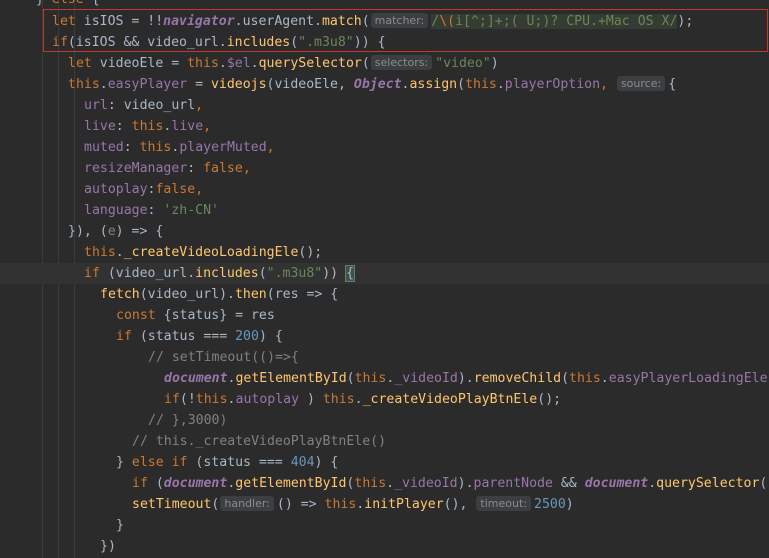 The image size is (769, 558). What do you see at coordinates (494, 63) in the screenshot?
I see `token: )` at bounding box center [494, 63].